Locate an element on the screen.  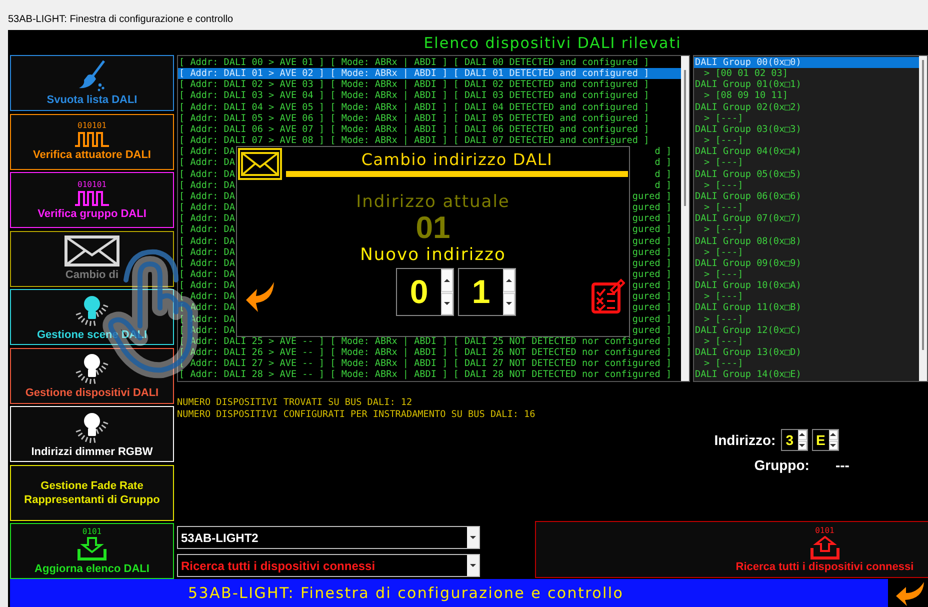
square-wave-icon is located at coordinates (92, 139).